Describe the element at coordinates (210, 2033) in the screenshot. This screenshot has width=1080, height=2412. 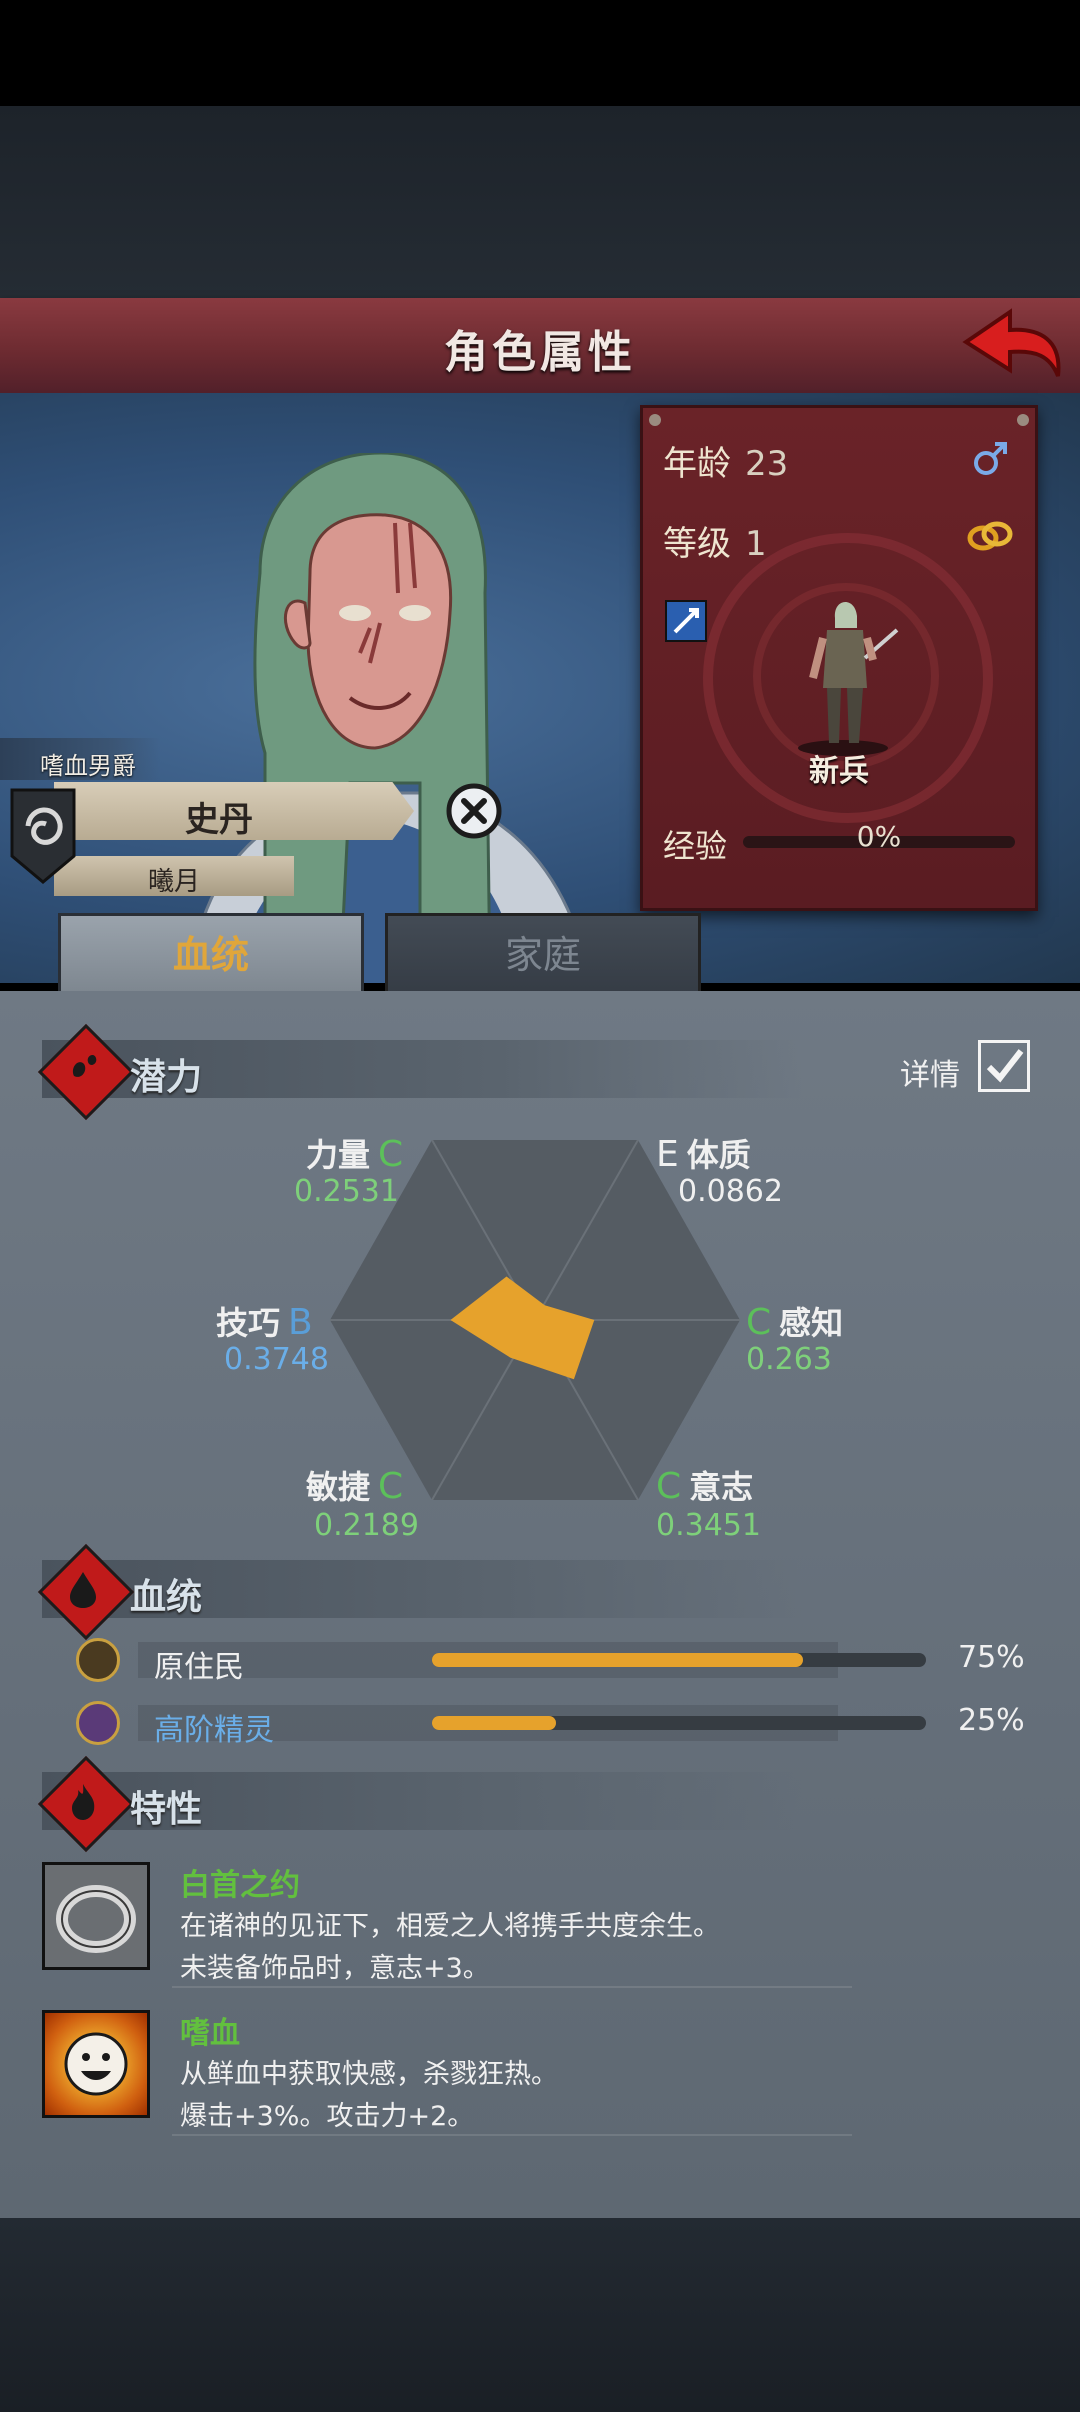
I see `trait-name: 嗜血` at that location.